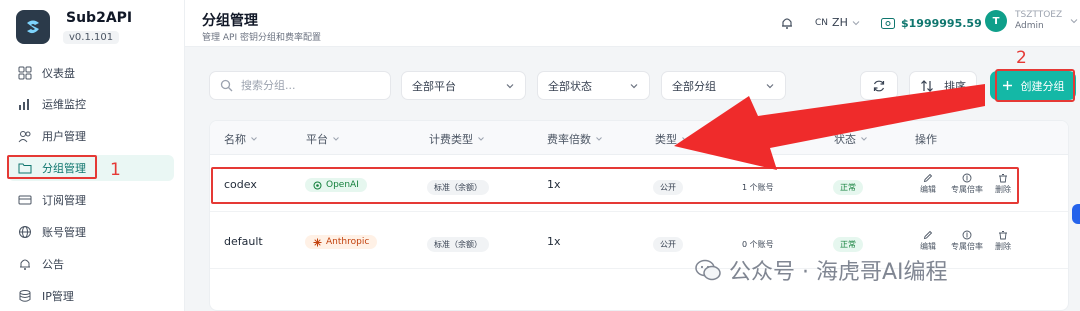 This screenshot has width=1080, height=311. I want to click on annotation-number-2: 2, so click(1021, 58).